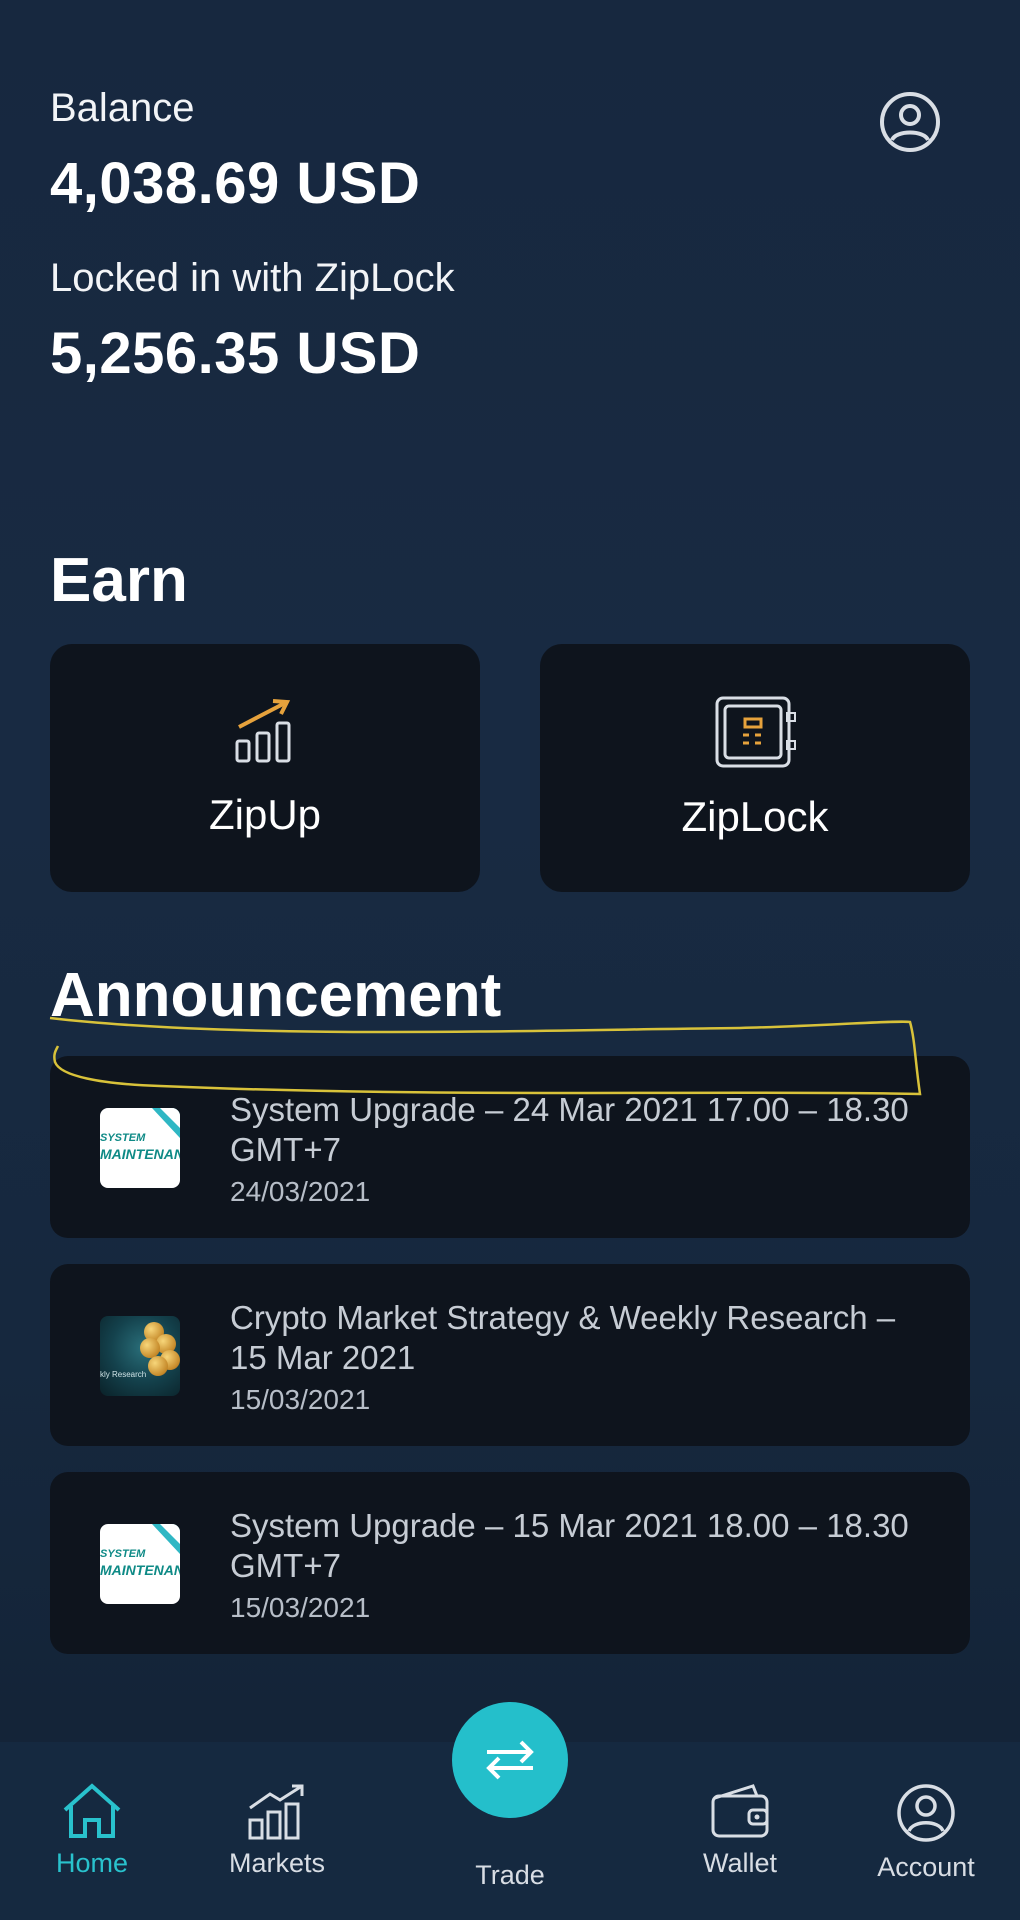 The image size is (1020, 1920). I want to click on announcement-date: 24/03/2021, so click(300, 1191).